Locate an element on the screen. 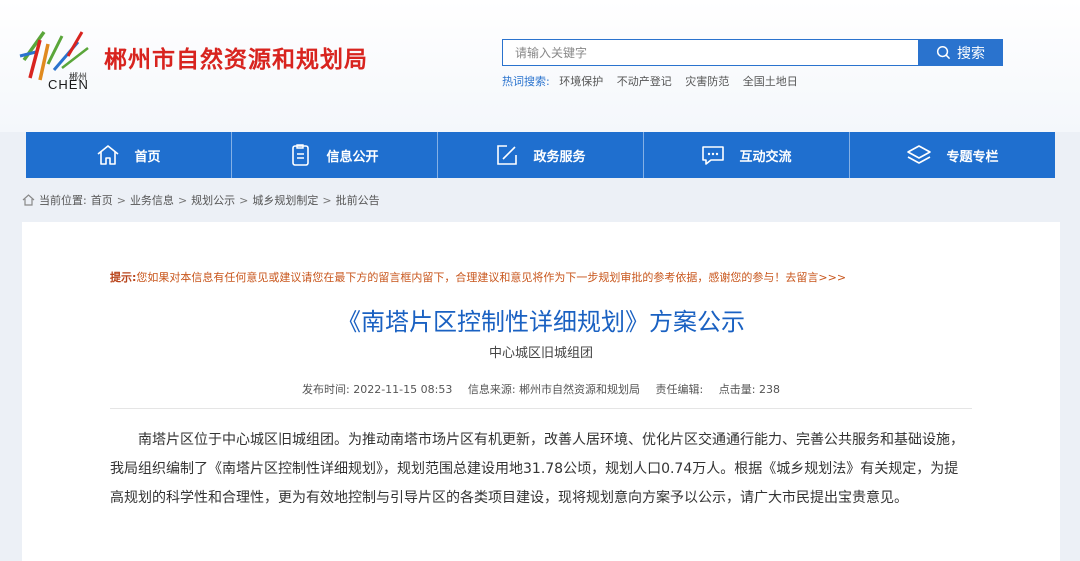 Image resolution: width=1080 pixels, height=561 pixels. search-button: 搜索 is located at coordinates (960, 52).